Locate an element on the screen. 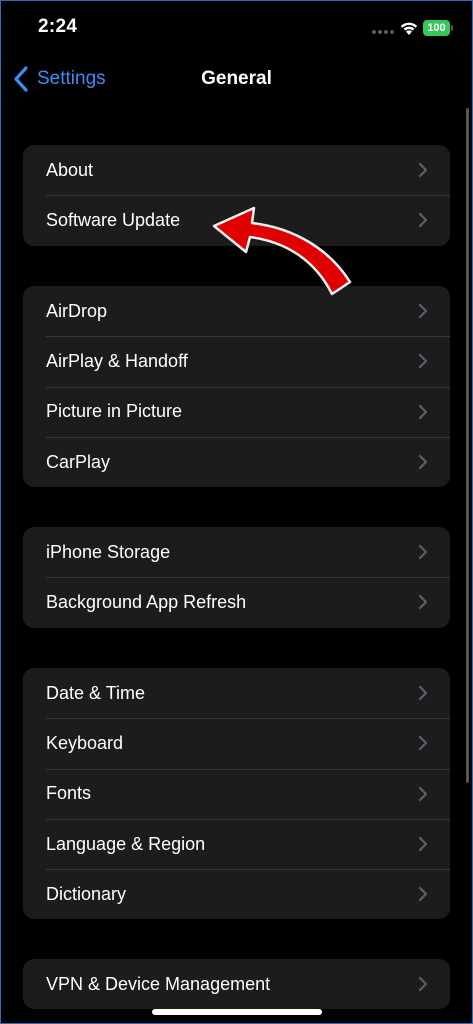 The height and width of the screenshot is (1024, 473). row-software-update: Software Update is located at coordinates (236, 220).